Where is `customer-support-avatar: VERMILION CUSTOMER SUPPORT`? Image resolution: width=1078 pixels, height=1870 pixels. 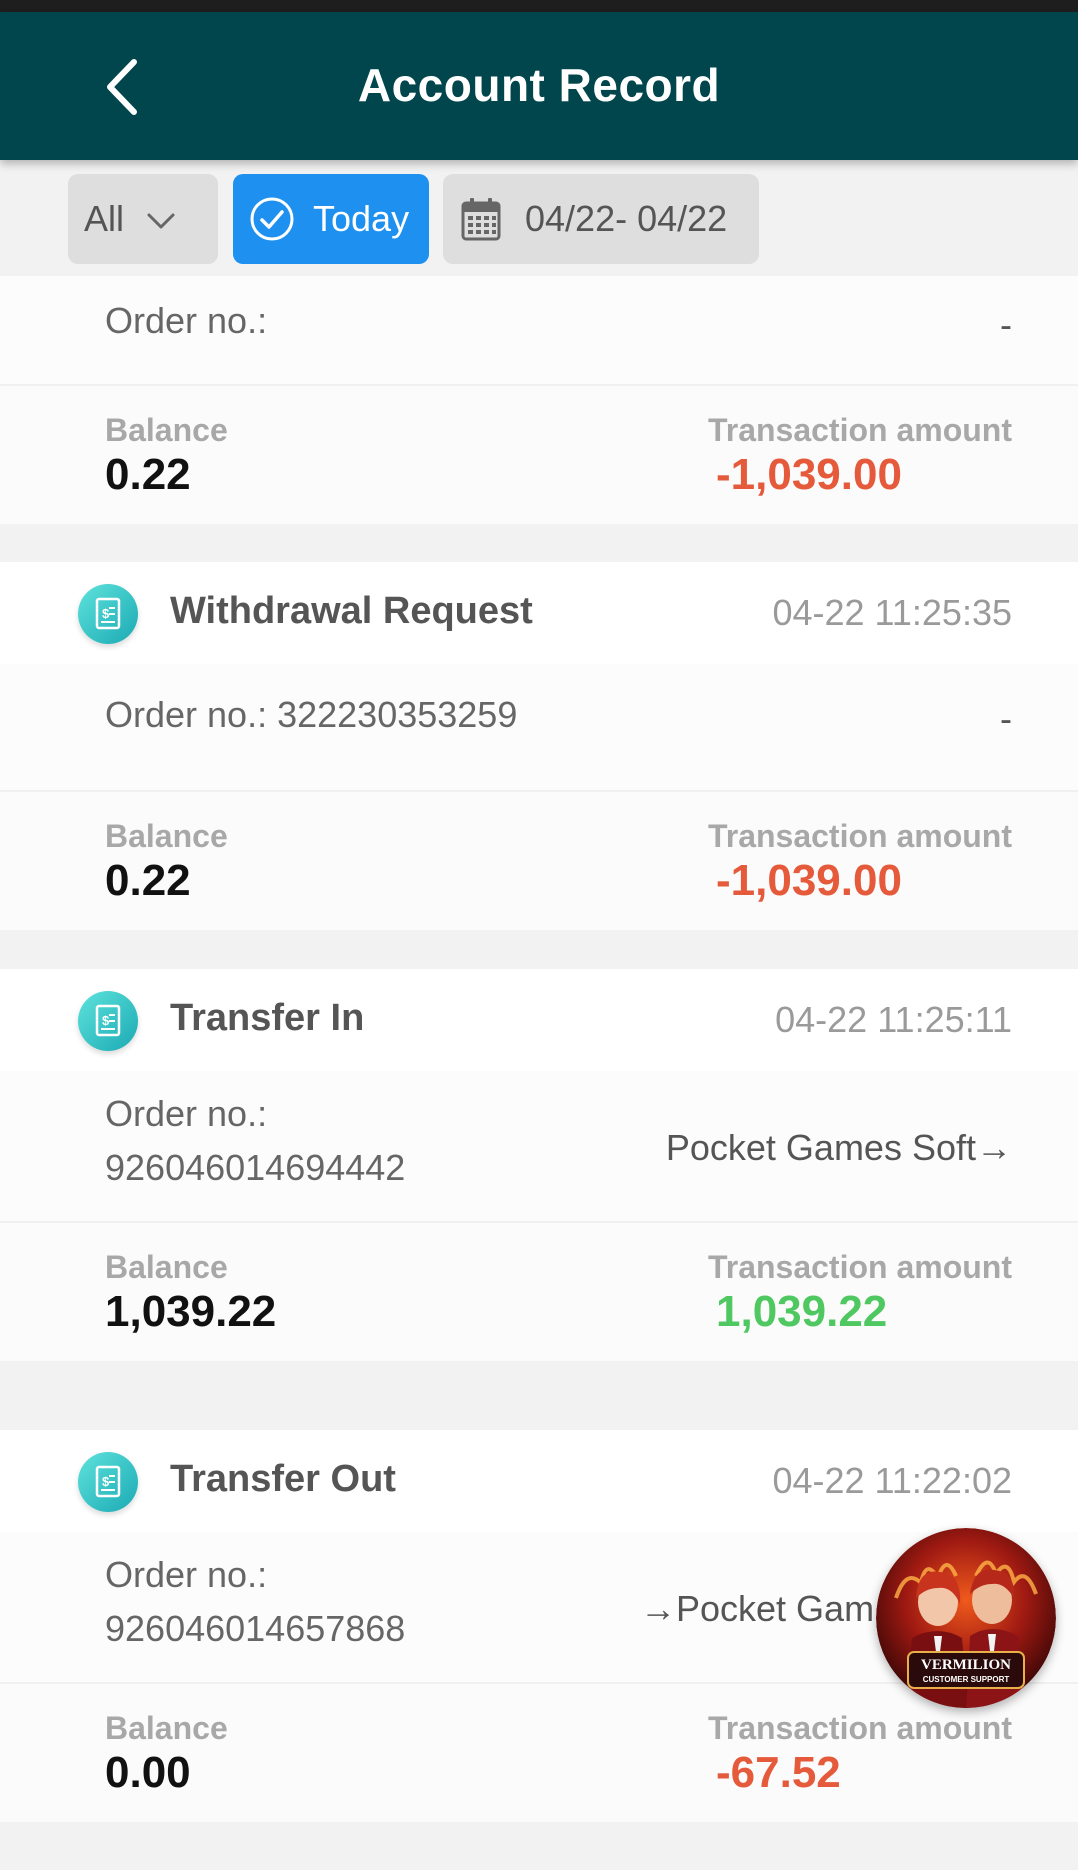 customer-support-avatar: VERMILION CUSTOMER SUPPORT is located at coordinates (966, 1618).